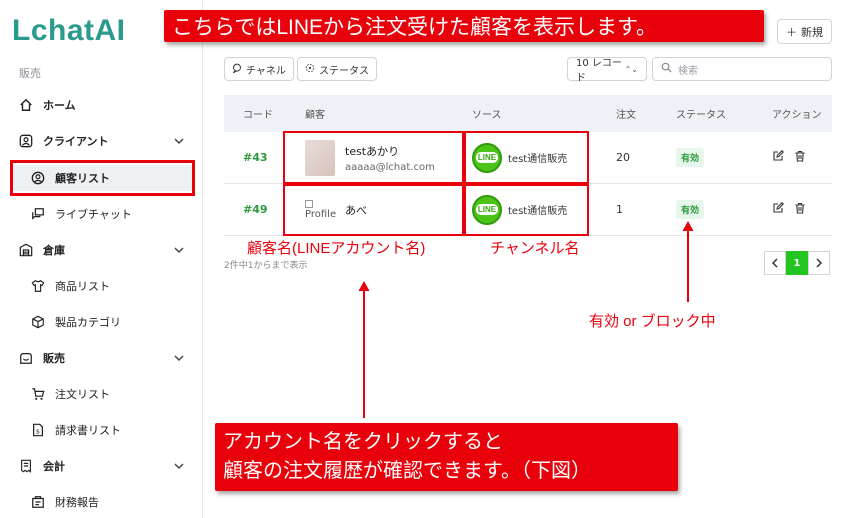 This screenshot has height=518, width=848. I want to click on prev-page-button, so click(775, 263).